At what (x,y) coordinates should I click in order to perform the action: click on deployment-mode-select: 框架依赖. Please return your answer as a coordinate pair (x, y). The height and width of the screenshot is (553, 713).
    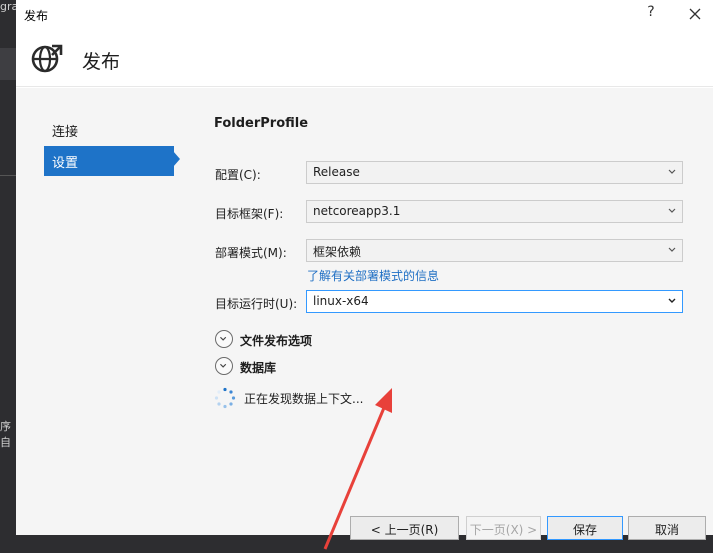
    Looking at the image, I should click on (494, 250).